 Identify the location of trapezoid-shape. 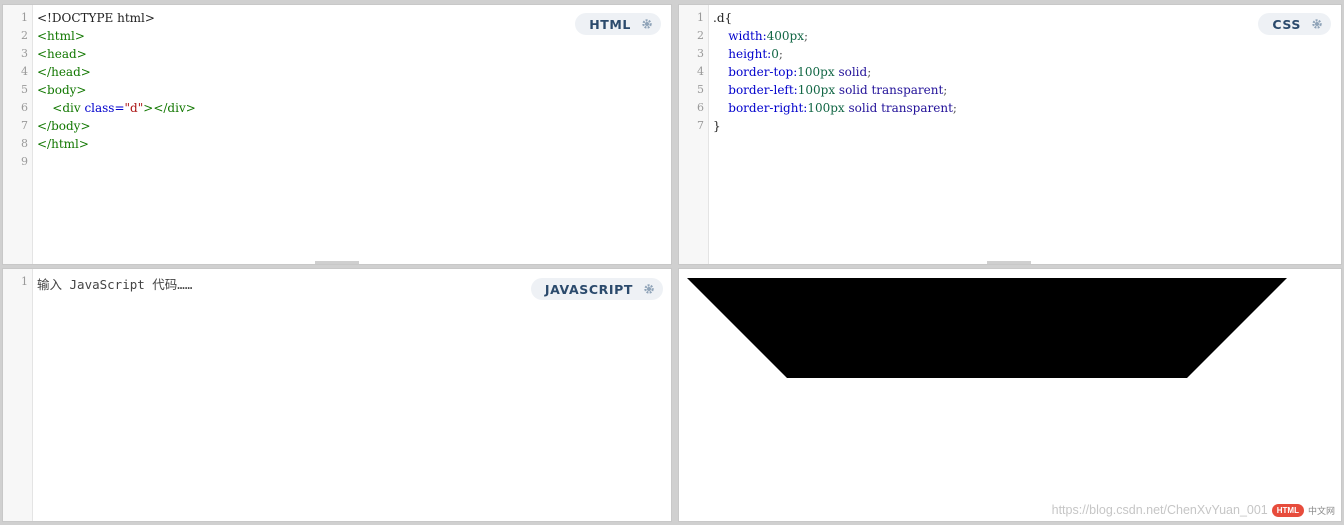
(987, 328).